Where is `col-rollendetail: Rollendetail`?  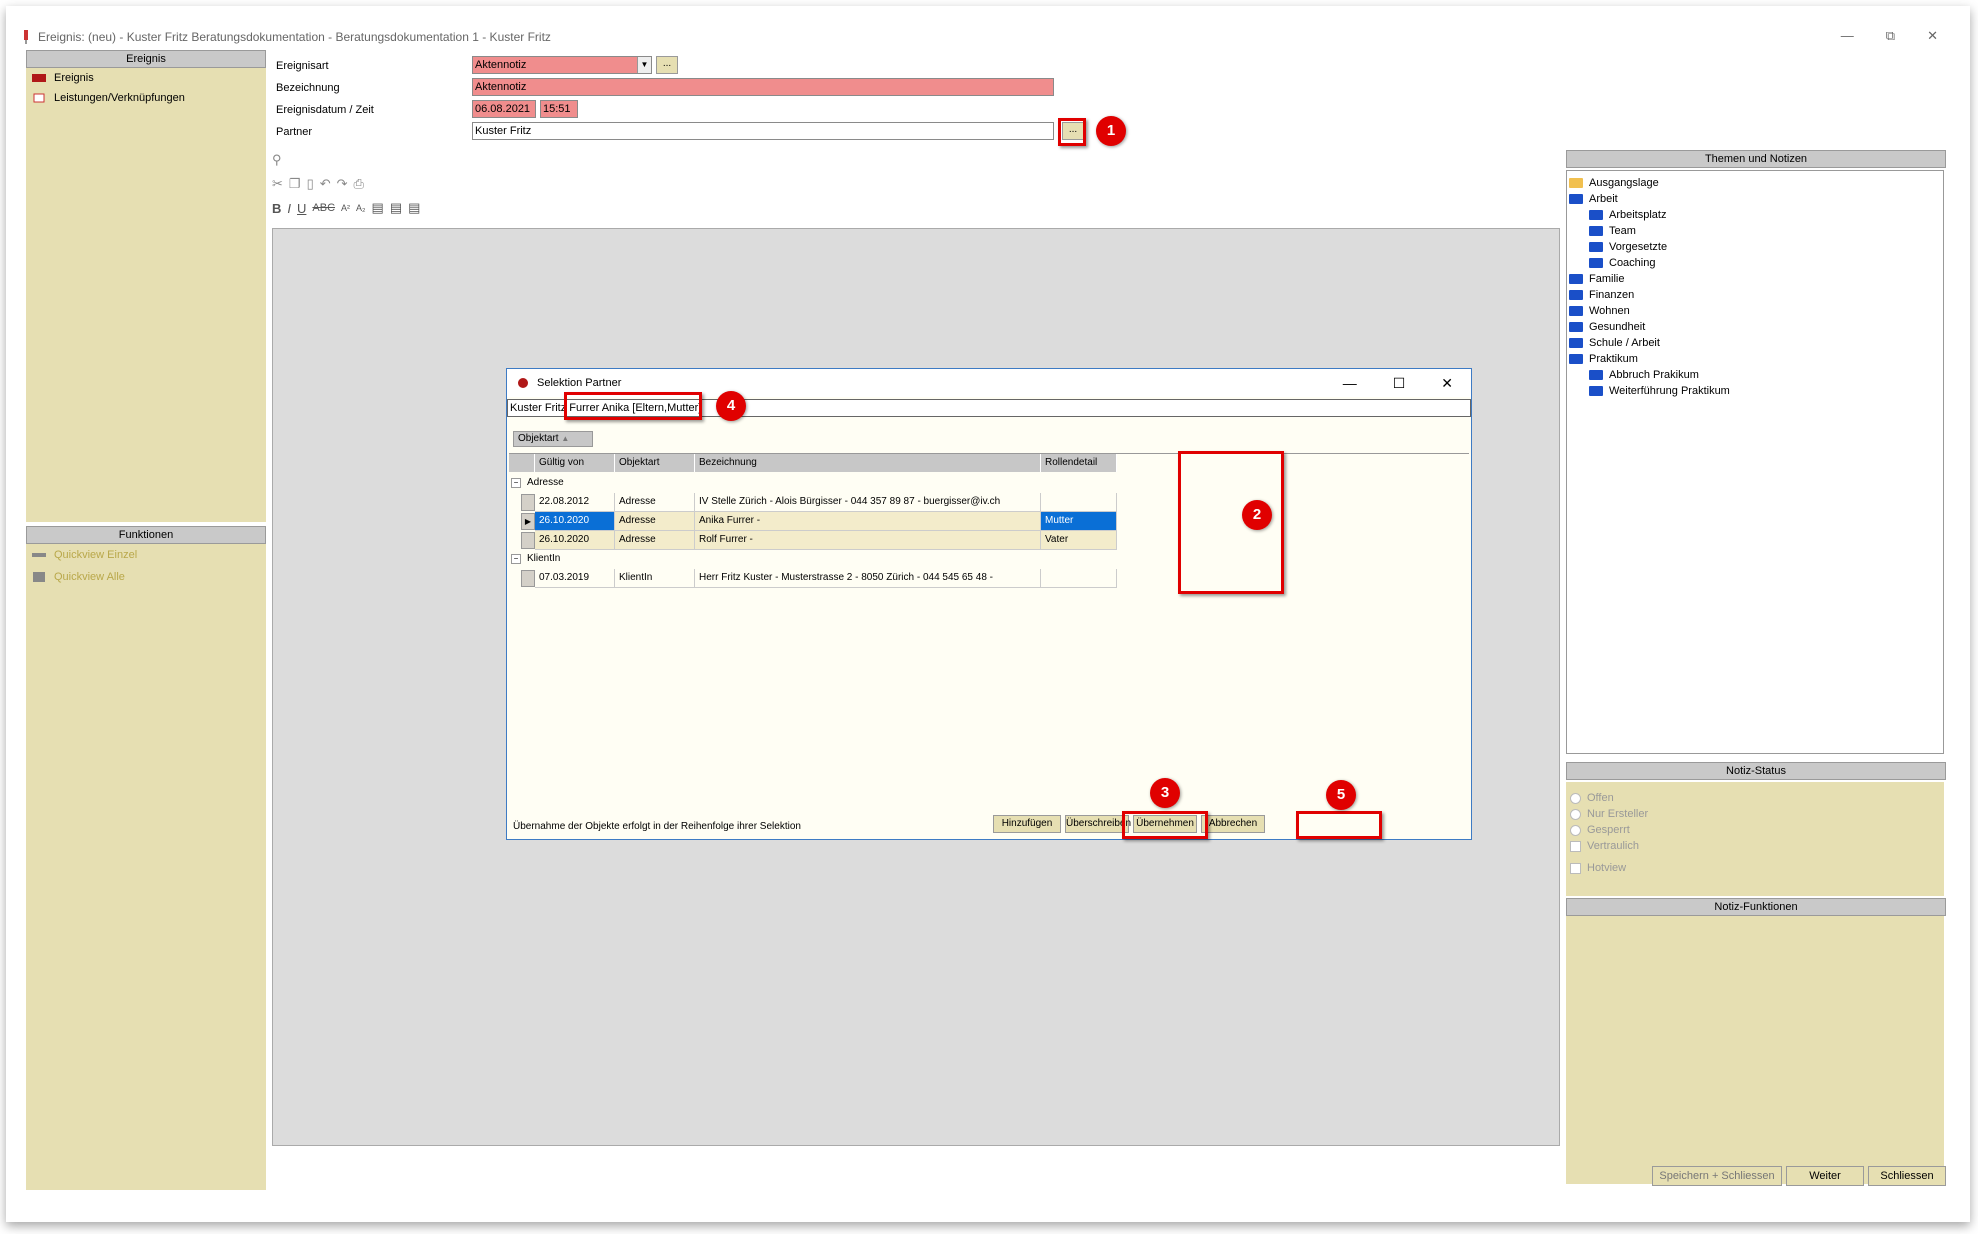 col-rollendetail: Rollendetail is located at coordinates (1079, 463).